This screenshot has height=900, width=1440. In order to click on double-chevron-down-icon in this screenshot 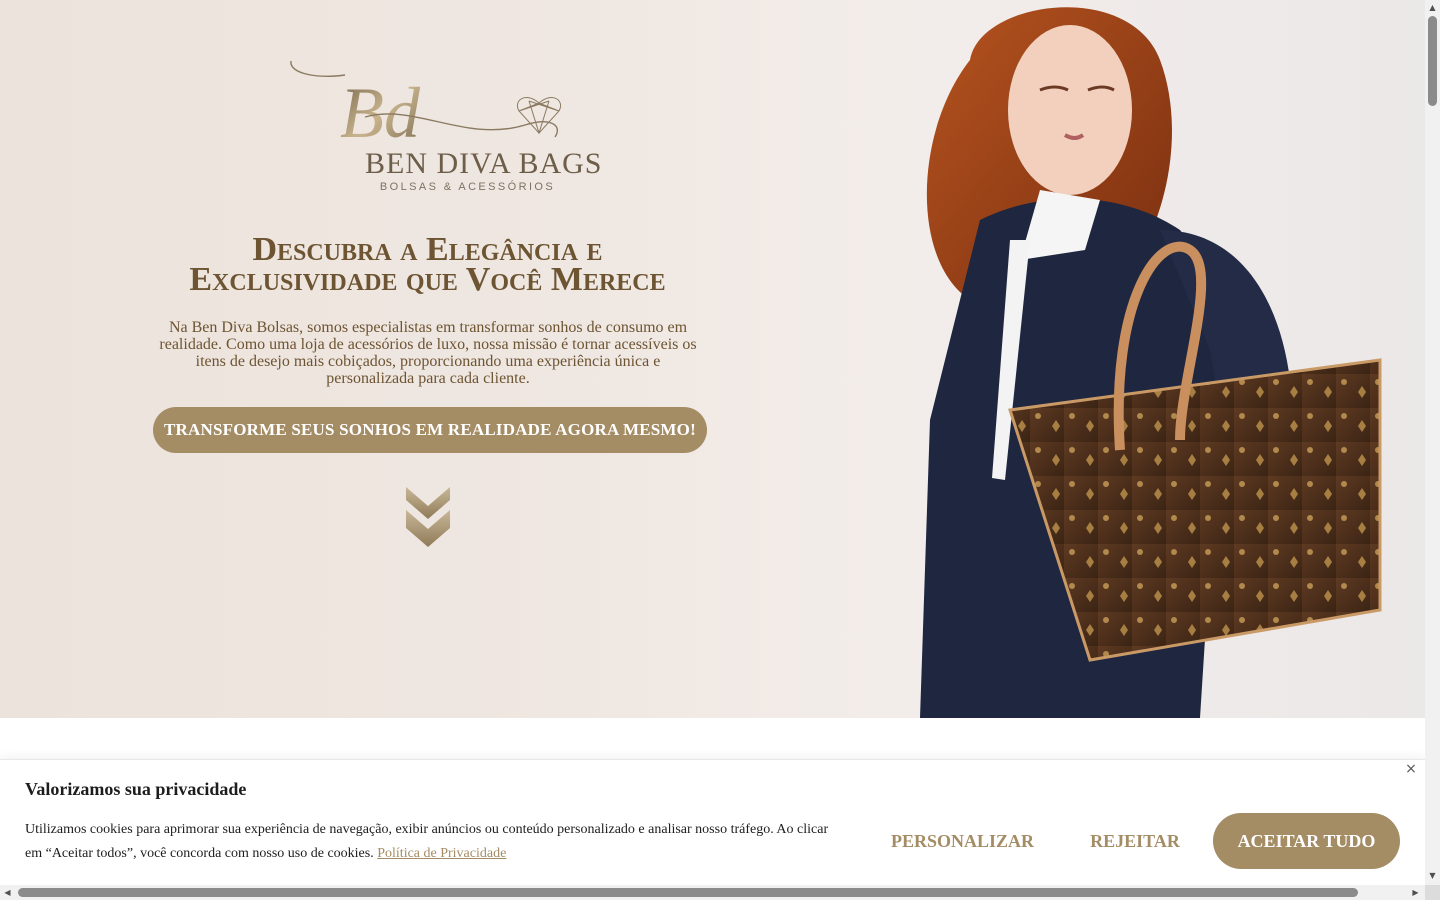, I will do `click(428, 517)`.